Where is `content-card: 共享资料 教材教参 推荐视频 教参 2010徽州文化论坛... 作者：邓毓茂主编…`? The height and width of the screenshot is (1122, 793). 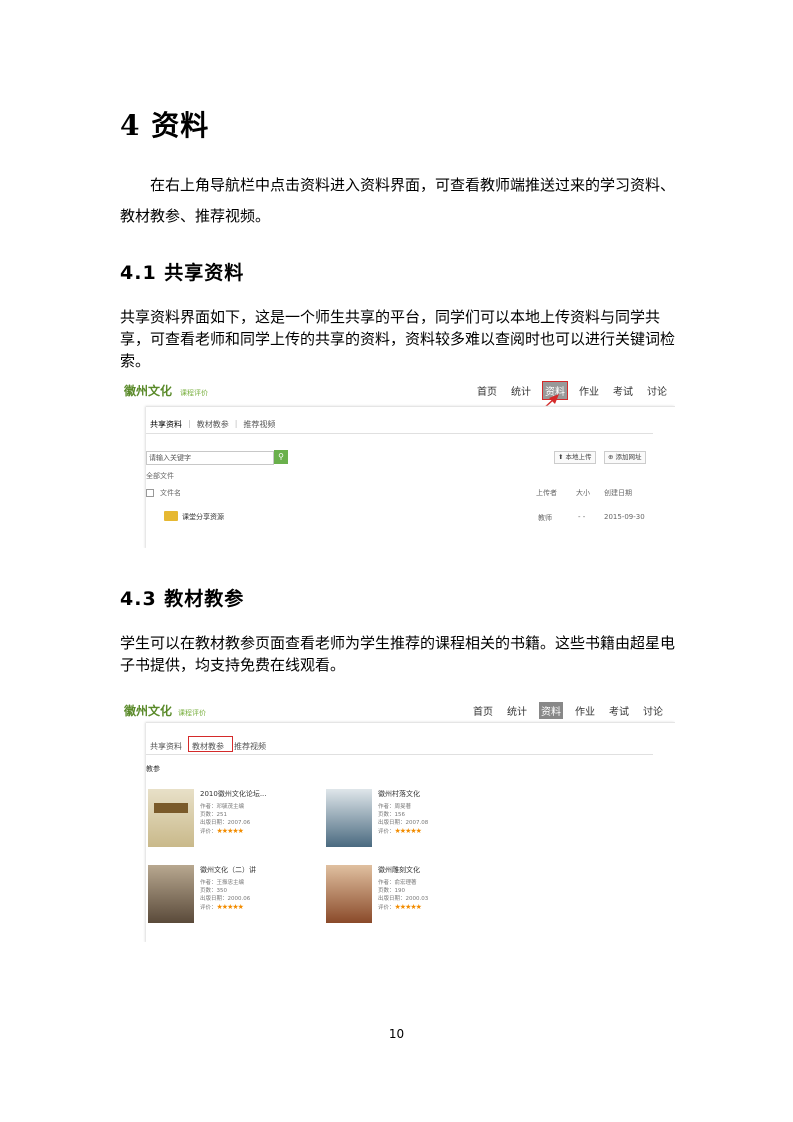 content-card: 共享资料 教材教参 推荐视频 教参 2010徽州文化论坛... 作者：邓毓茂主编… is located at coordinates (410, 832).